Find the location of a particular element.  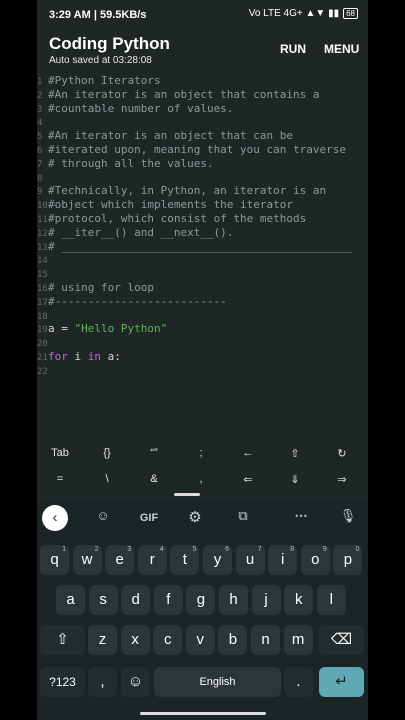

battery-icon: 68 is located at coordinates (350, 13).